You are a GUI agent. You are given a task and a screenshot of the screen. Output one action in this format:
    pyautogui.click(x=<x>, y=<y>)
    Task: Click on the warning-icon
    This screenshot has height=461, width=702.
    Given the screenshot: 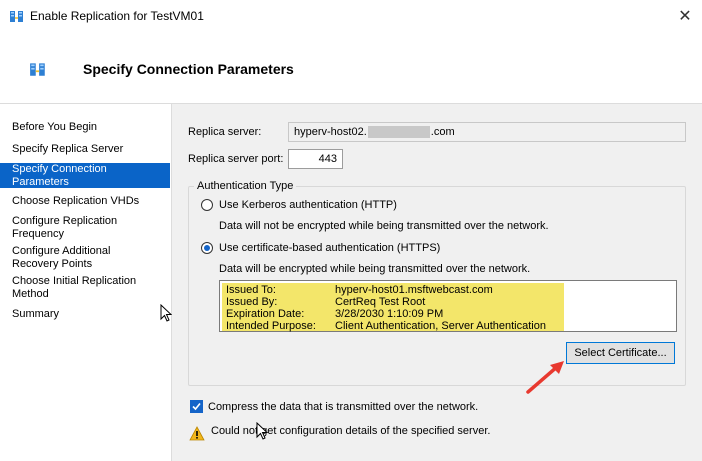 What is the action you would take?
    pyautogui.click(x=197, y=433)
    